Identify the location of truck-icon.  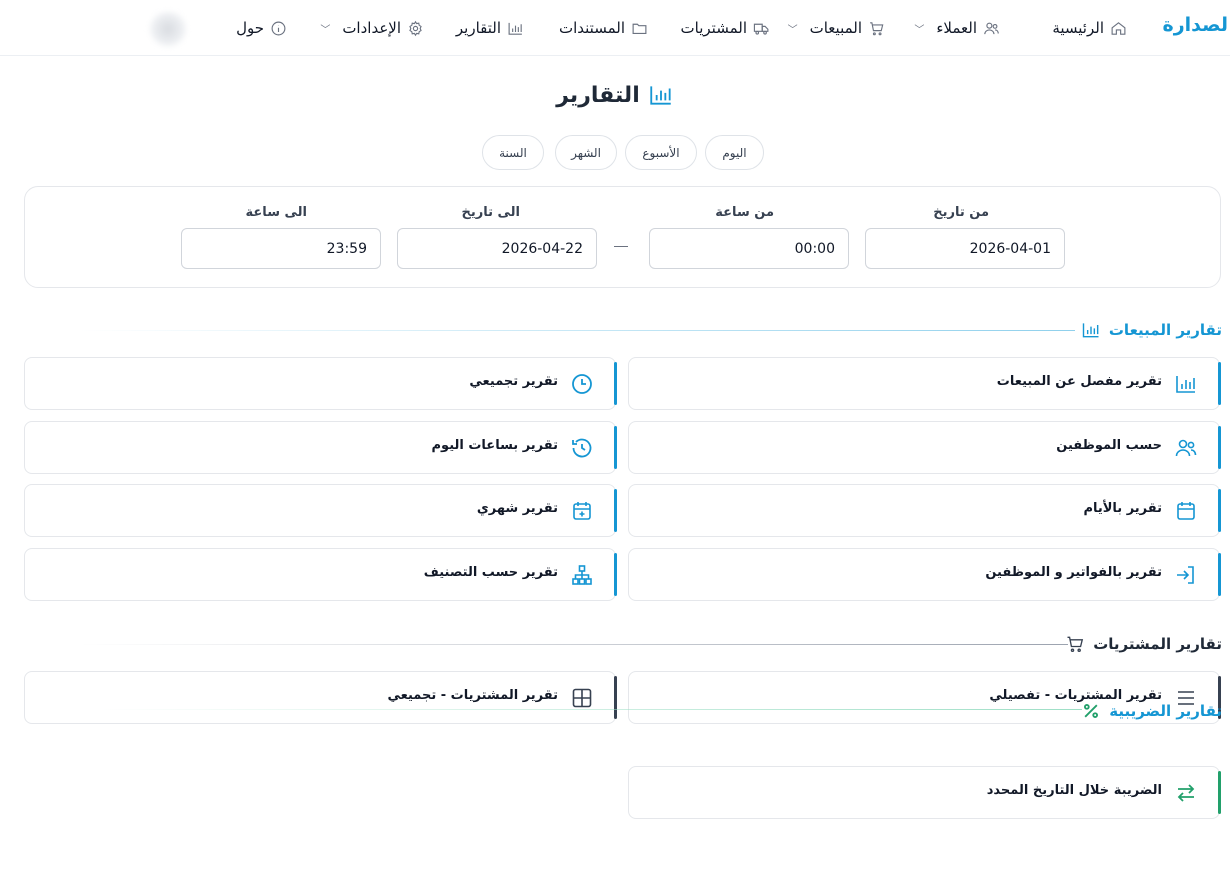
(761, 29).